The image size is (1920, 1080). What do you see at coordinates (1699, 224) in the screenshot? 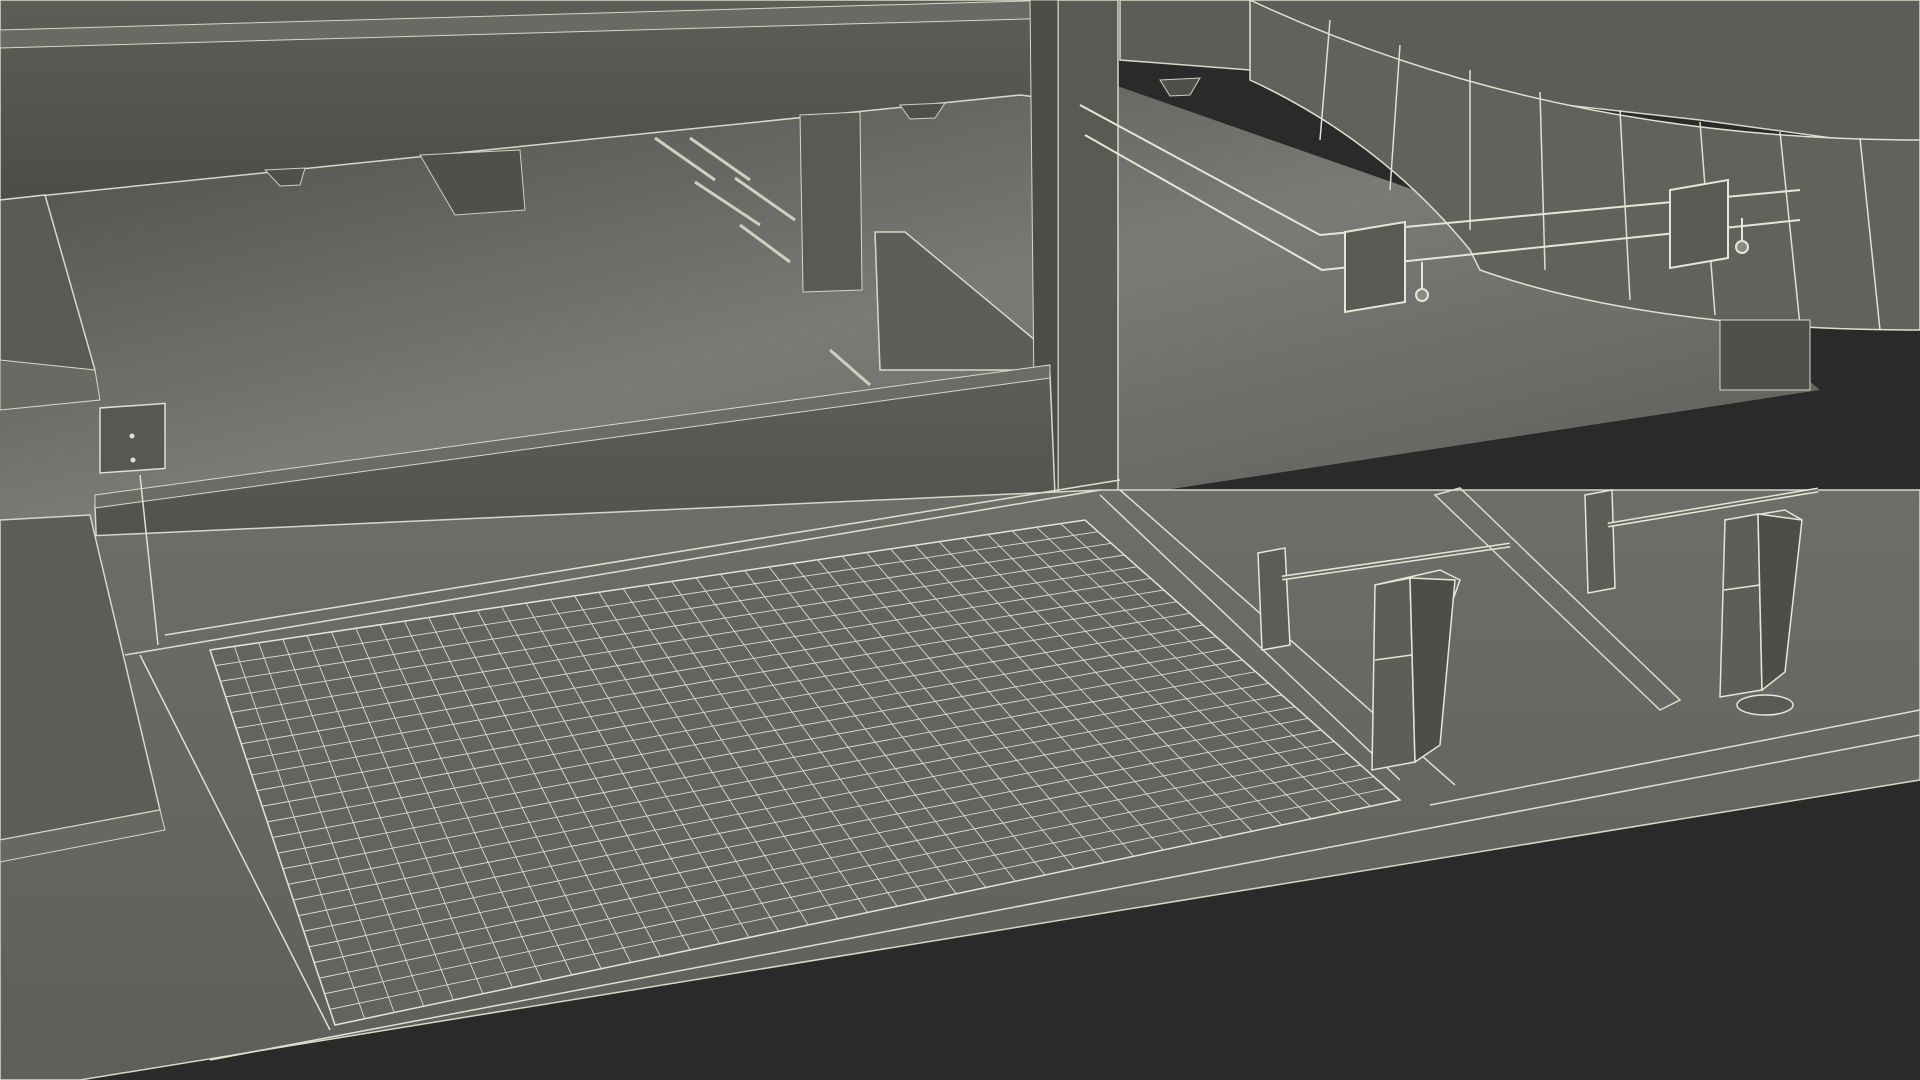
I see `clearance-sign-right` at bounding box center [1699, 224].